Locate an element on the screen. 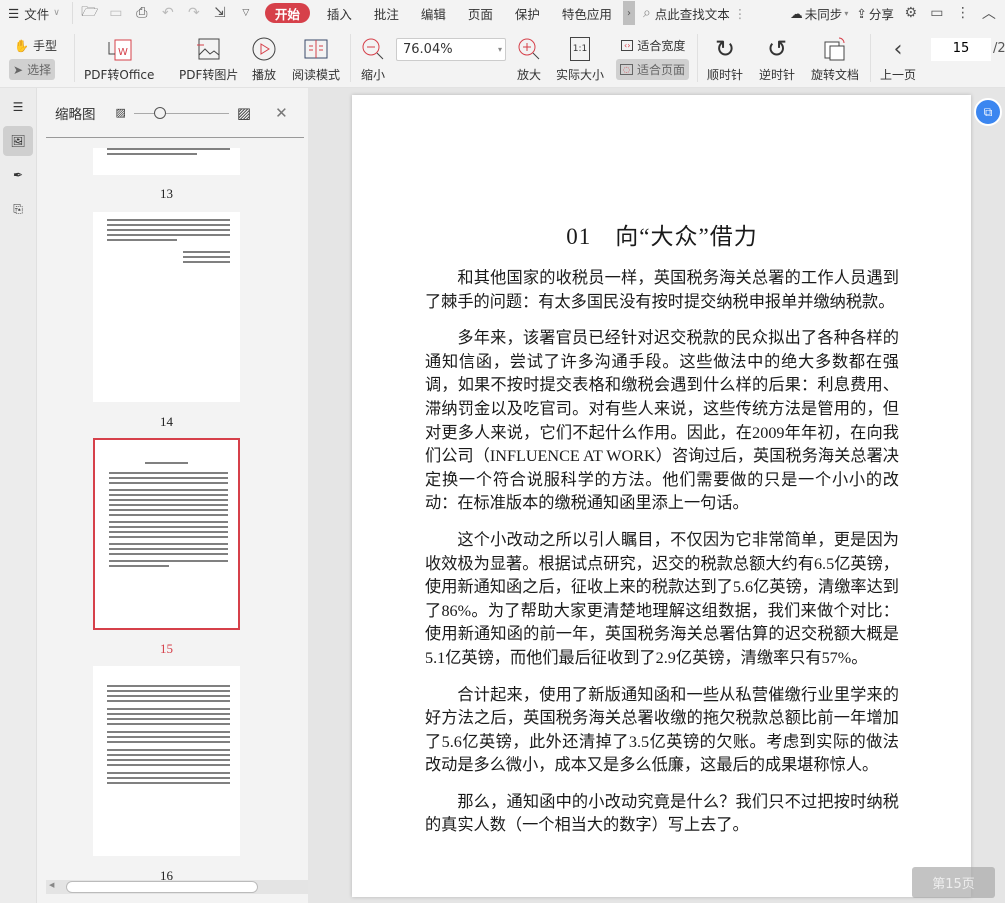 This screenshot has width=1005, height=903. zoom-out-button: 缩小 is located at coordinates (373, 57).